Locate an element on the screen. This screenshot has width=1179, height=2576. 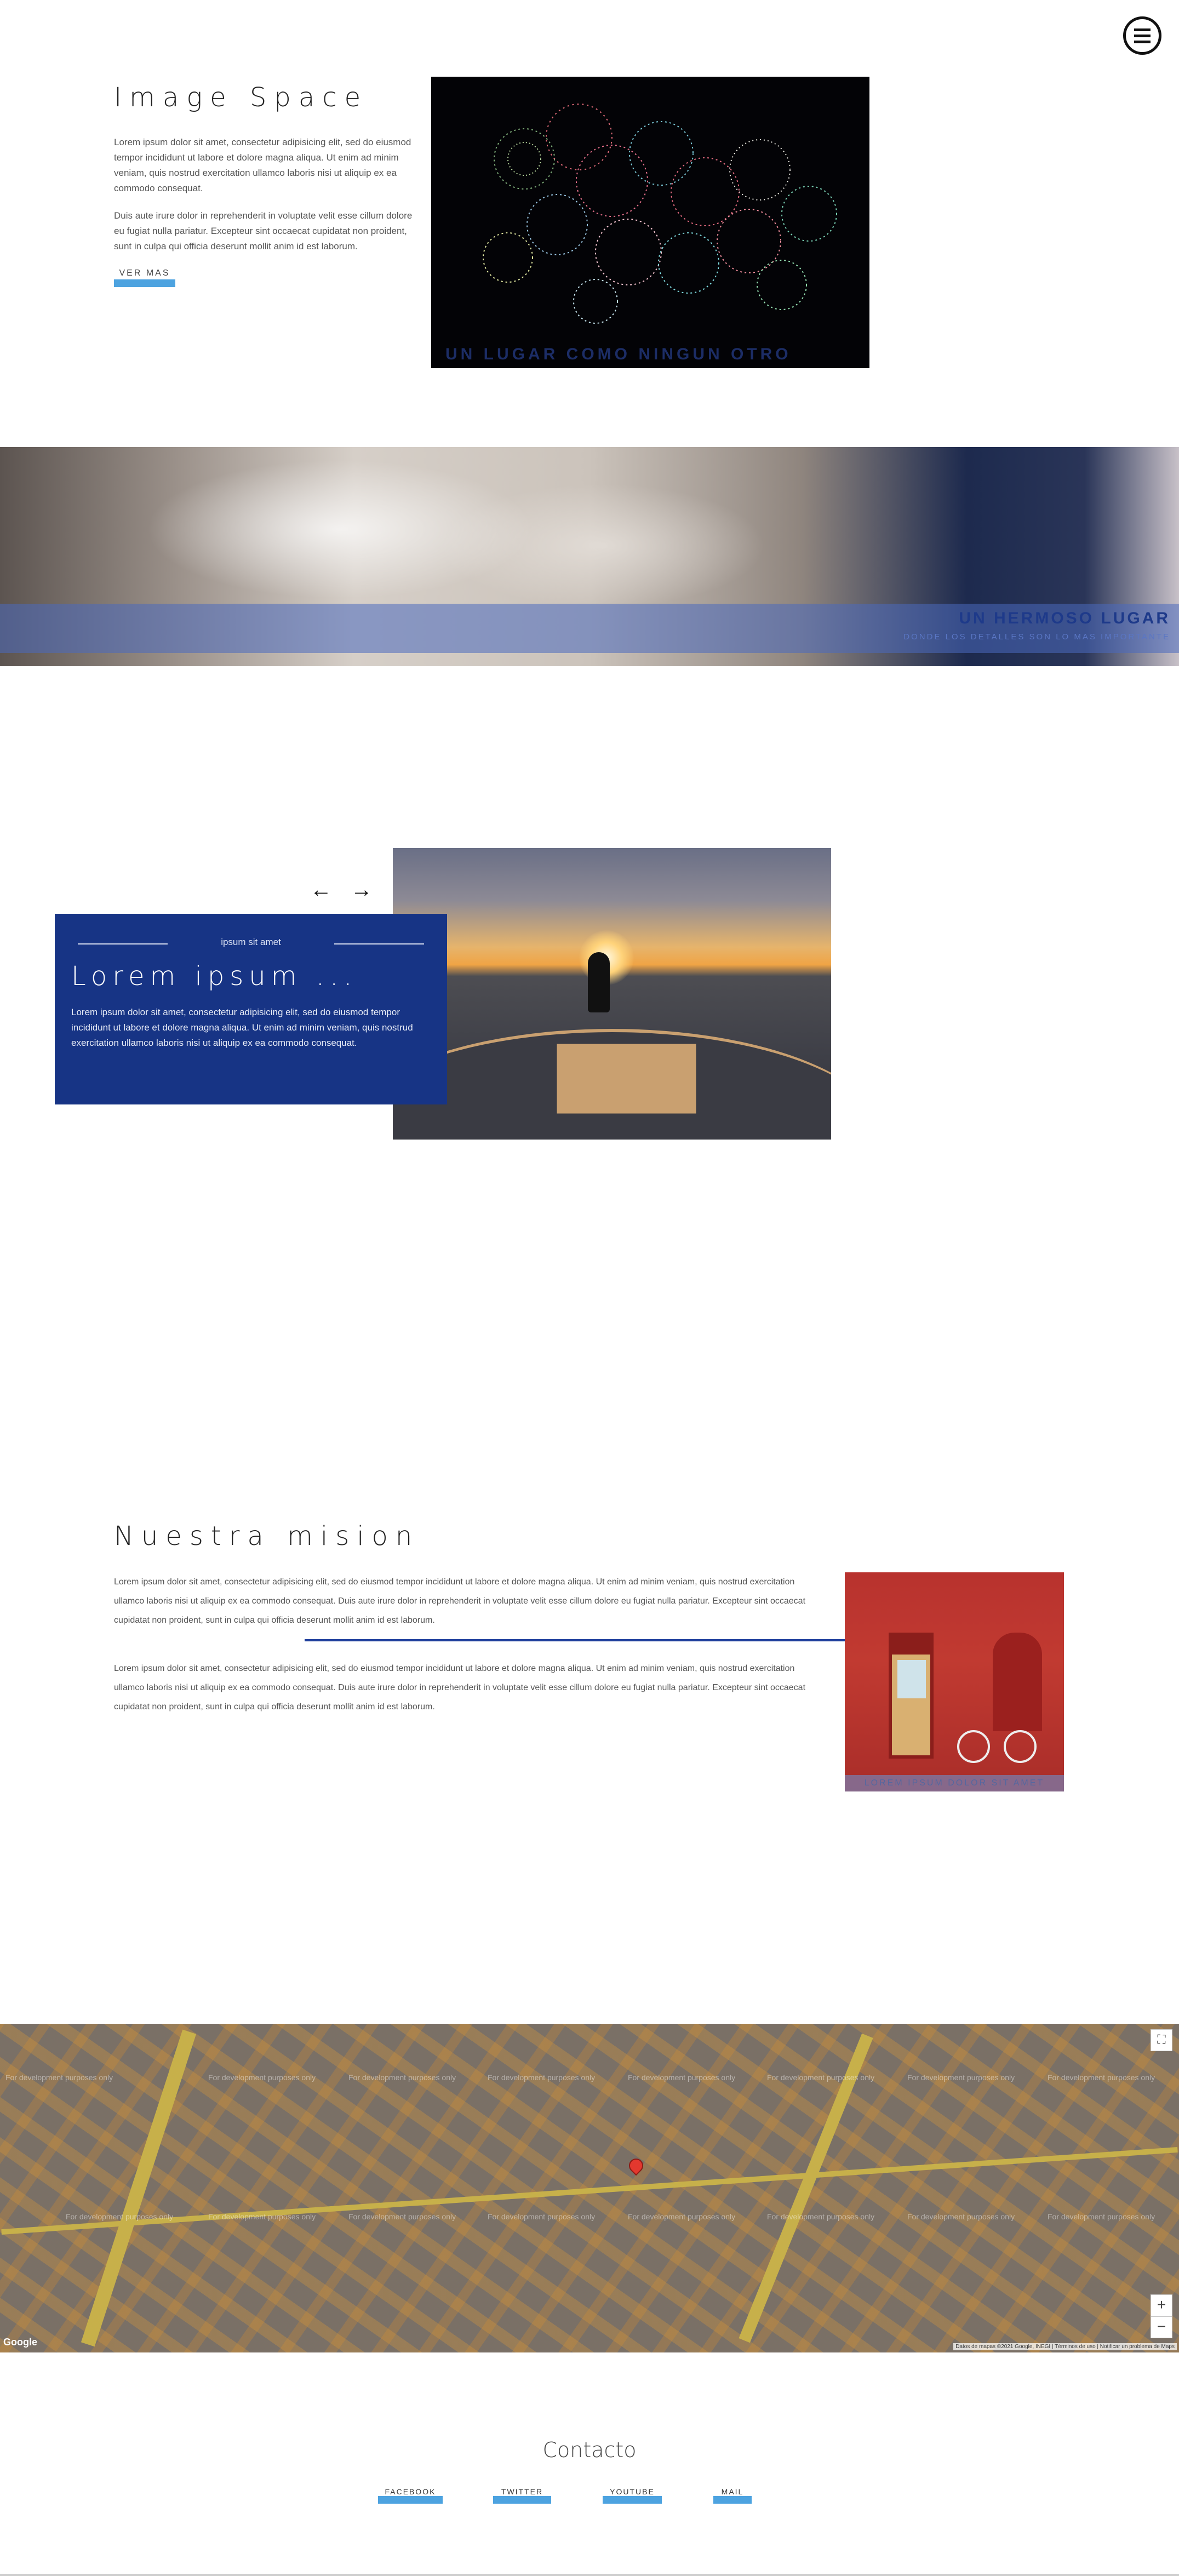
map-fullscreen-button: ⛶ is located at coordinates (1161, 2040).